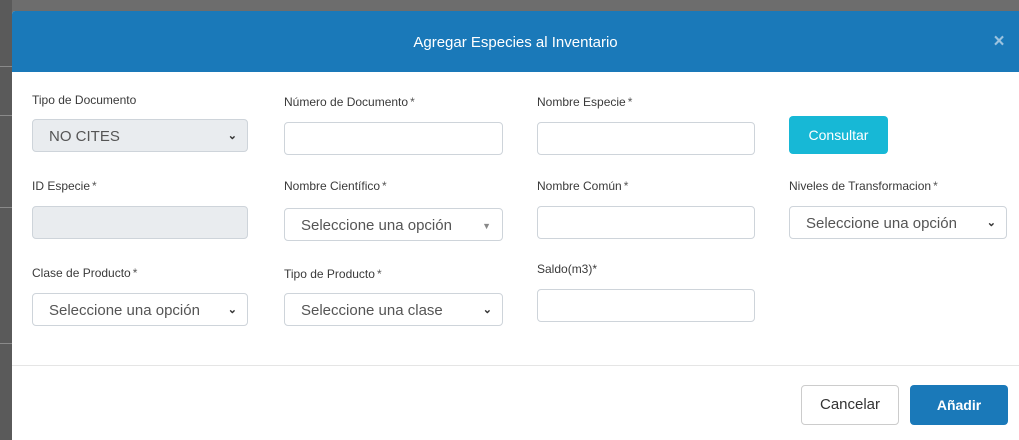 The width and height of the screenshot is (1019, 440). What do you see at coordinates (393, 138) in the screenshot?
I see `numero-documento-input` at bounding box center [393, 138].